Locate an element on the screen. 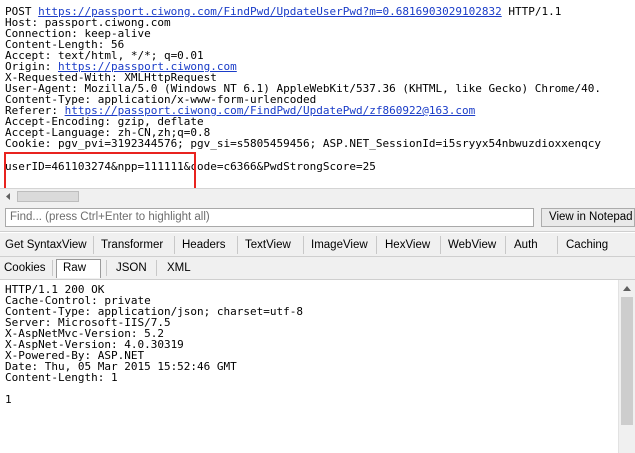  horizontal-scrollbar is located at coordinates (317, 196).